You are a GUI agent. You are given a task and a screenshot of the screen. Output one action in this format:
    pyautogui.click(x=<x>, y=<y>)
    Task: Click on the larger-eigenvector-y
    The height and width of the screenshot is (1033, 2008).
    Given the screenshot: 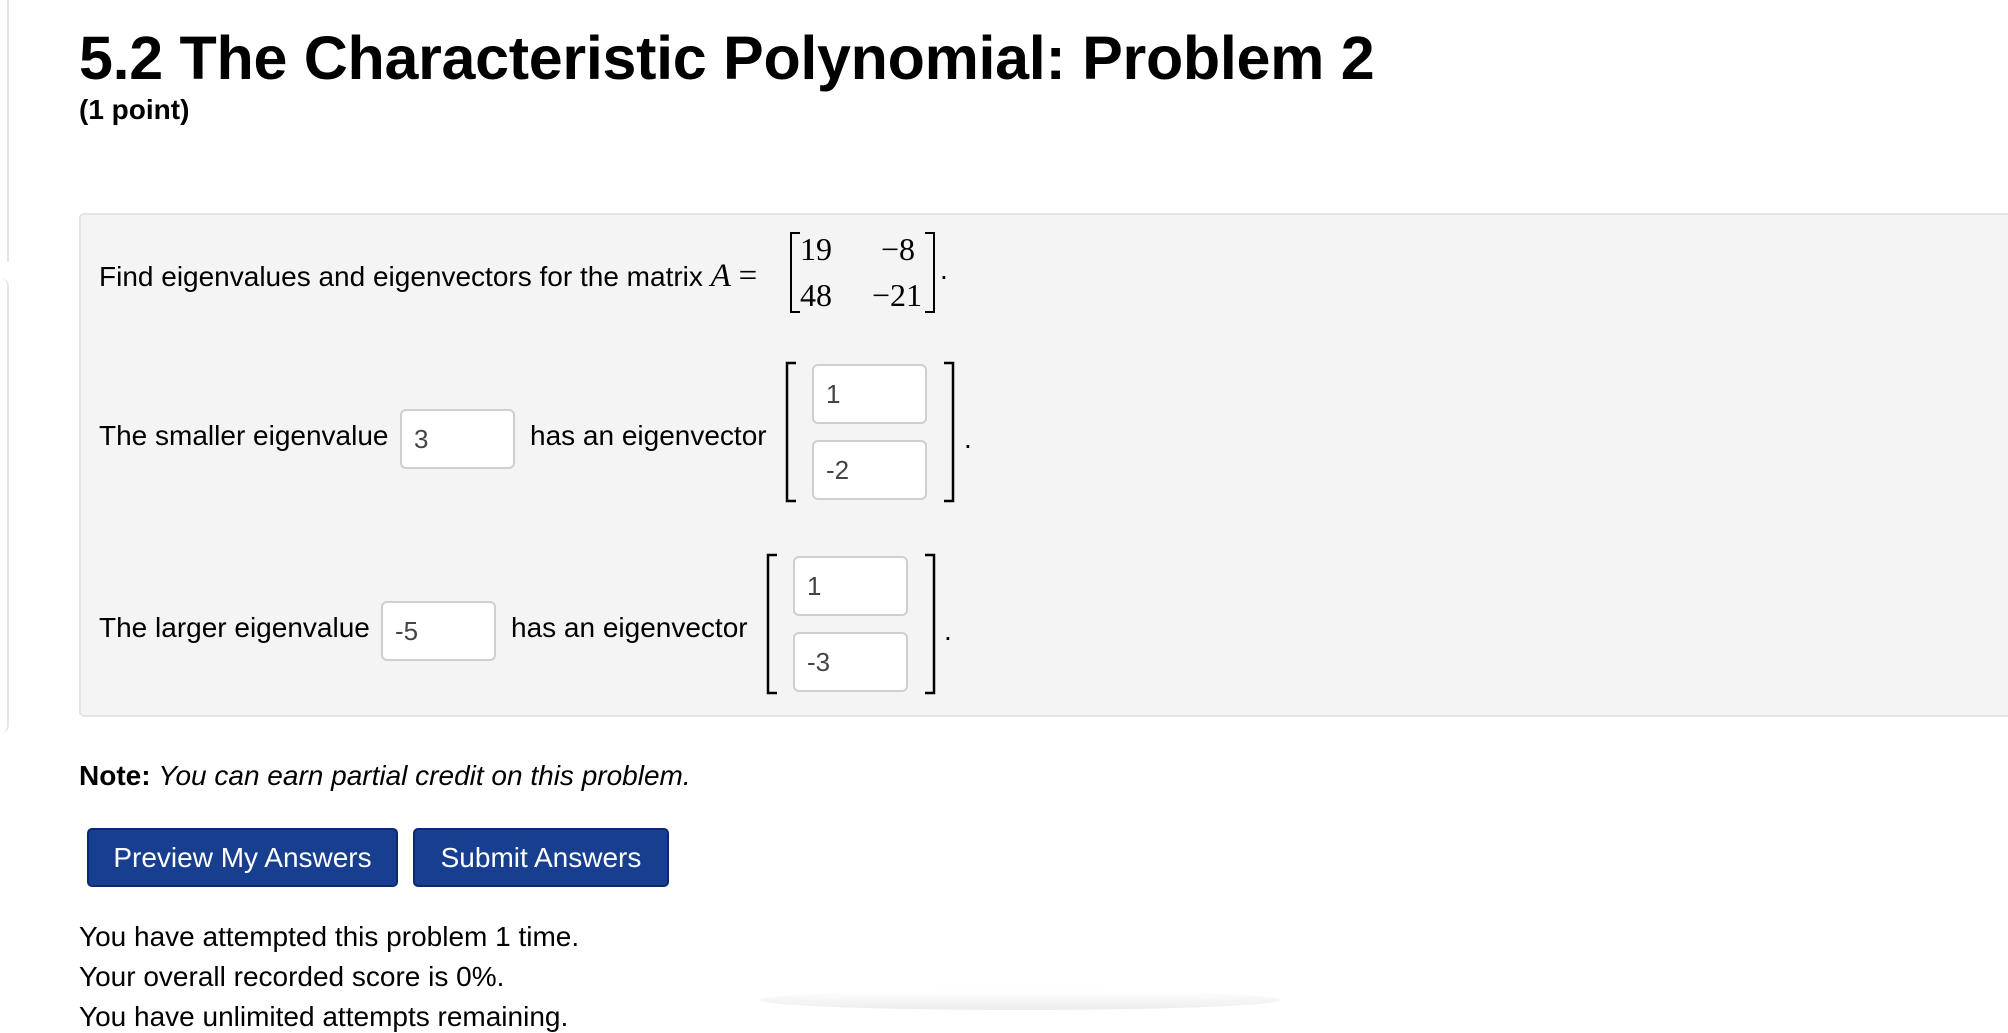 What is the action you would take?
    pyautogui.click(x=850, y=662)
    